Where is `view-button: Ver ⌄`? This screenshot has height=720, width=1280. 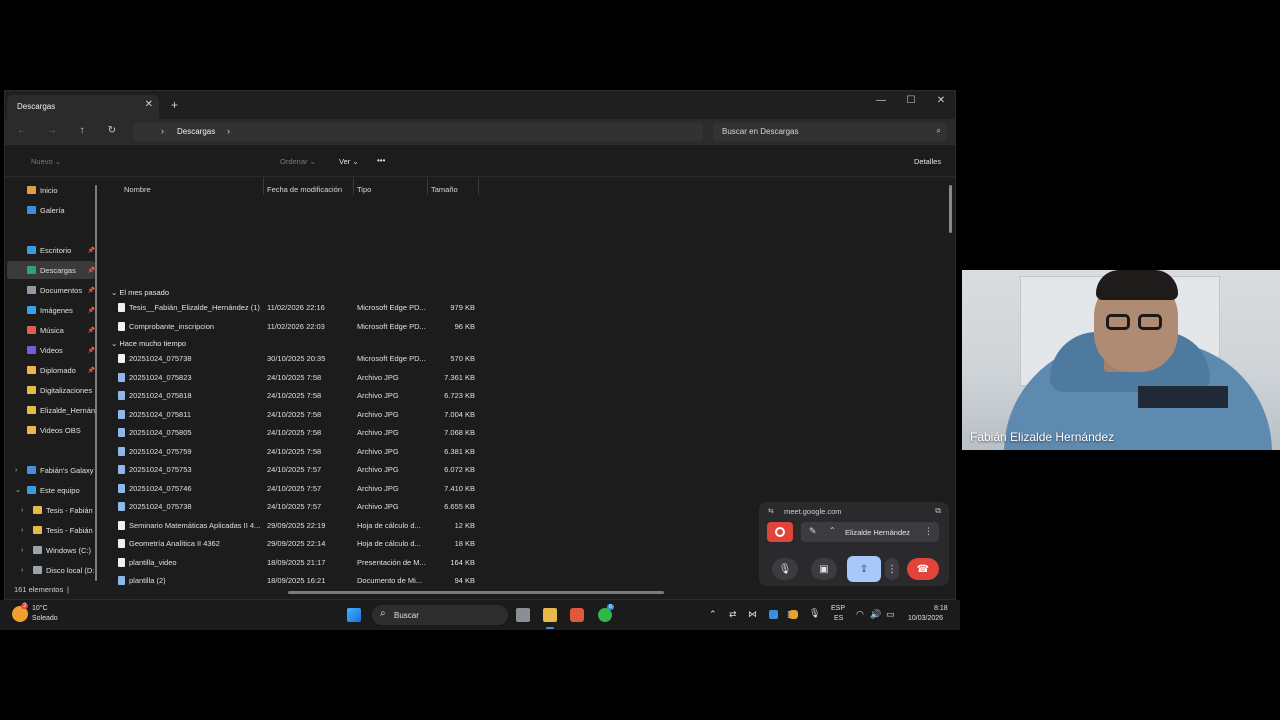
view-button: Ver ⌄ is located at coordinates (349, 161).